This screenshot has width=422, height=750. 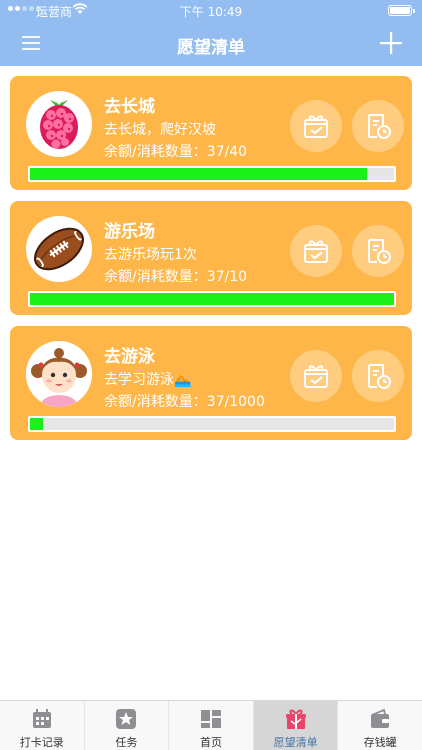 What do you see at coordinates (126, 719) in the screenshot?
I see `star-icon` at bounding box center [126, 719].